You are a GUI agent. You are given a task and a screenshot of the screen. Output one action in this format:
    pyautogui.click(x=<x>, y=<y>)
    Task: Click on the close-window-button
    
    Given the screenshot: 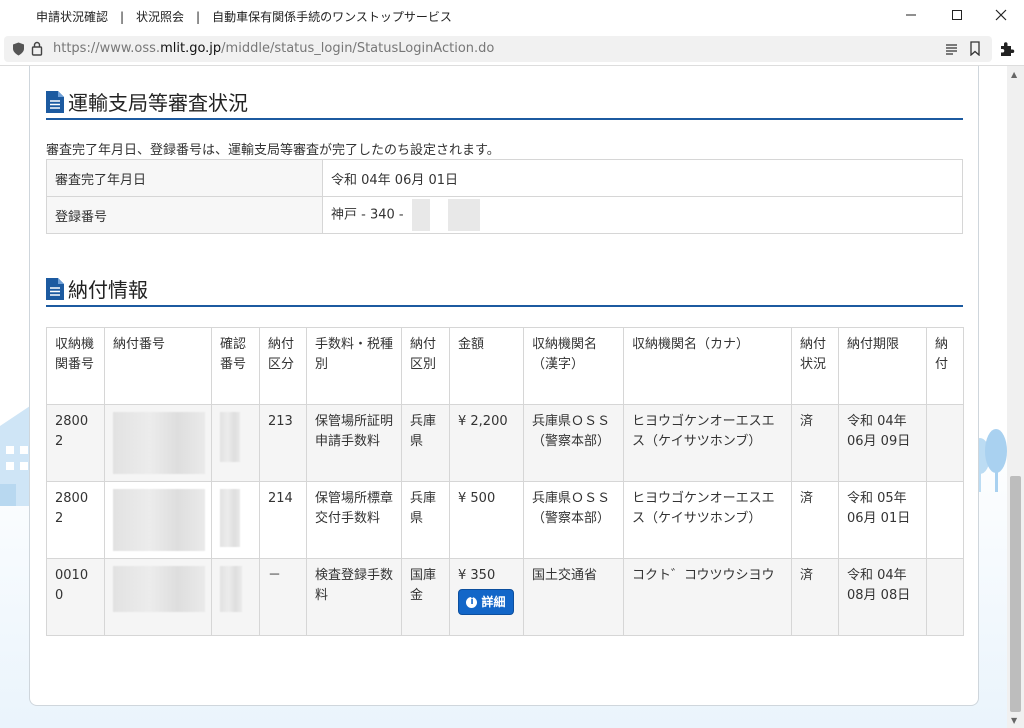 What is the action you would take?
    pyautogui.click(x=1001, y=15)
    